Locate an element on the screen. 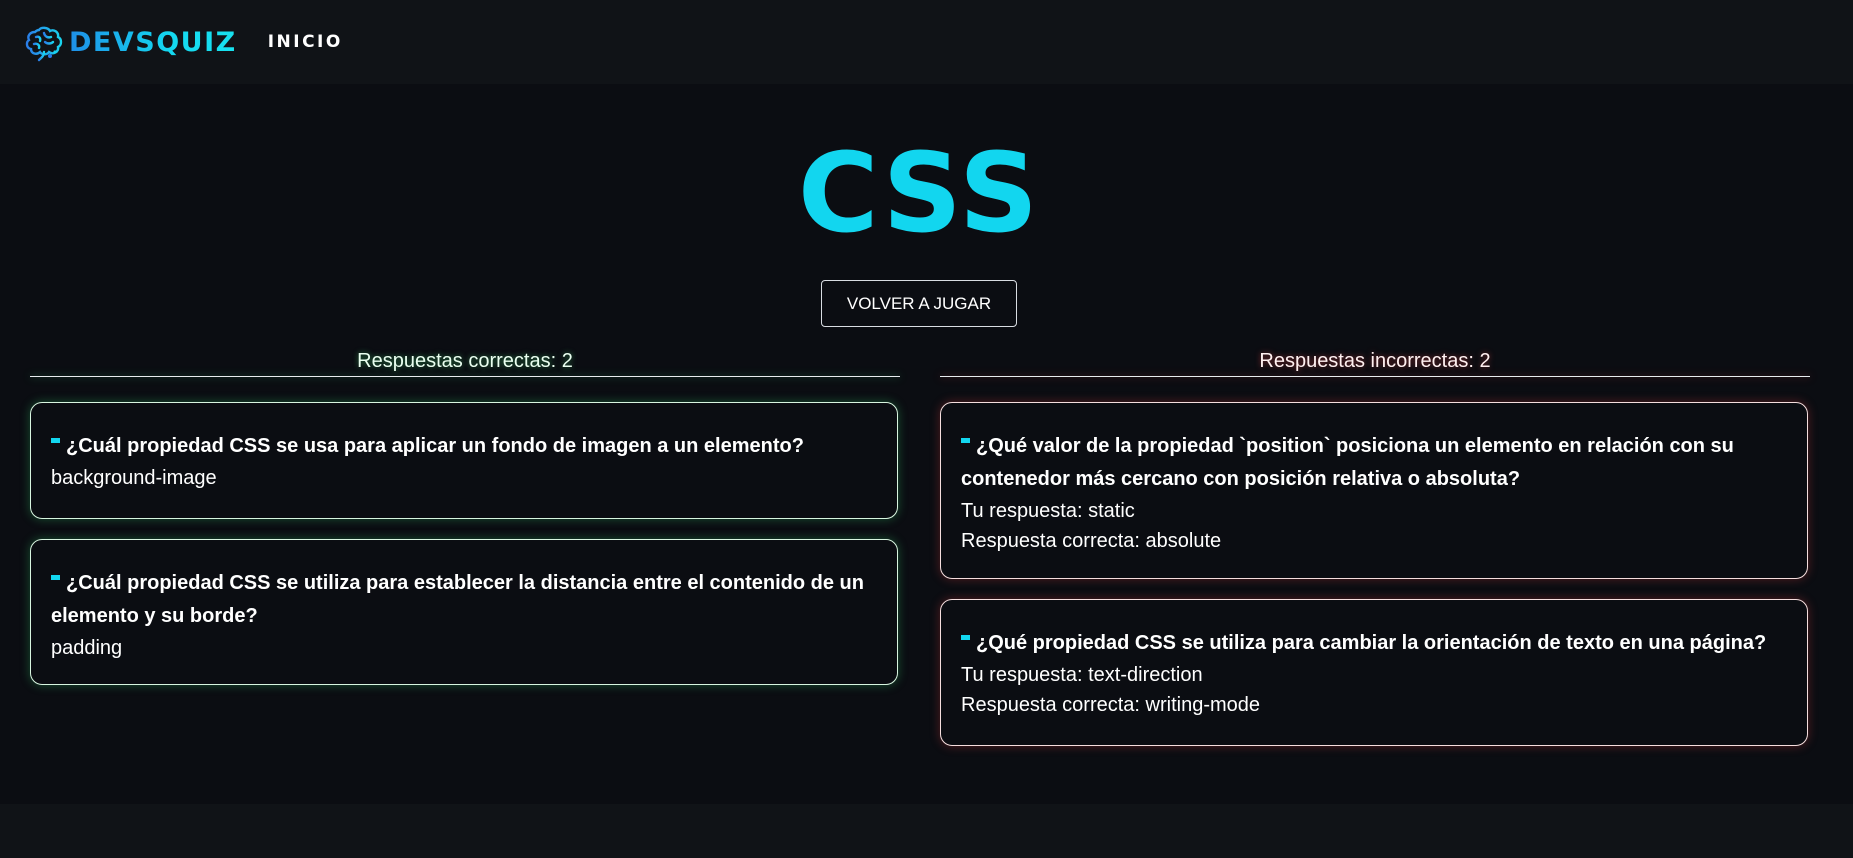 The width and height of the screenshot is (1853, 858). footer is located at coordinates (926, 831).